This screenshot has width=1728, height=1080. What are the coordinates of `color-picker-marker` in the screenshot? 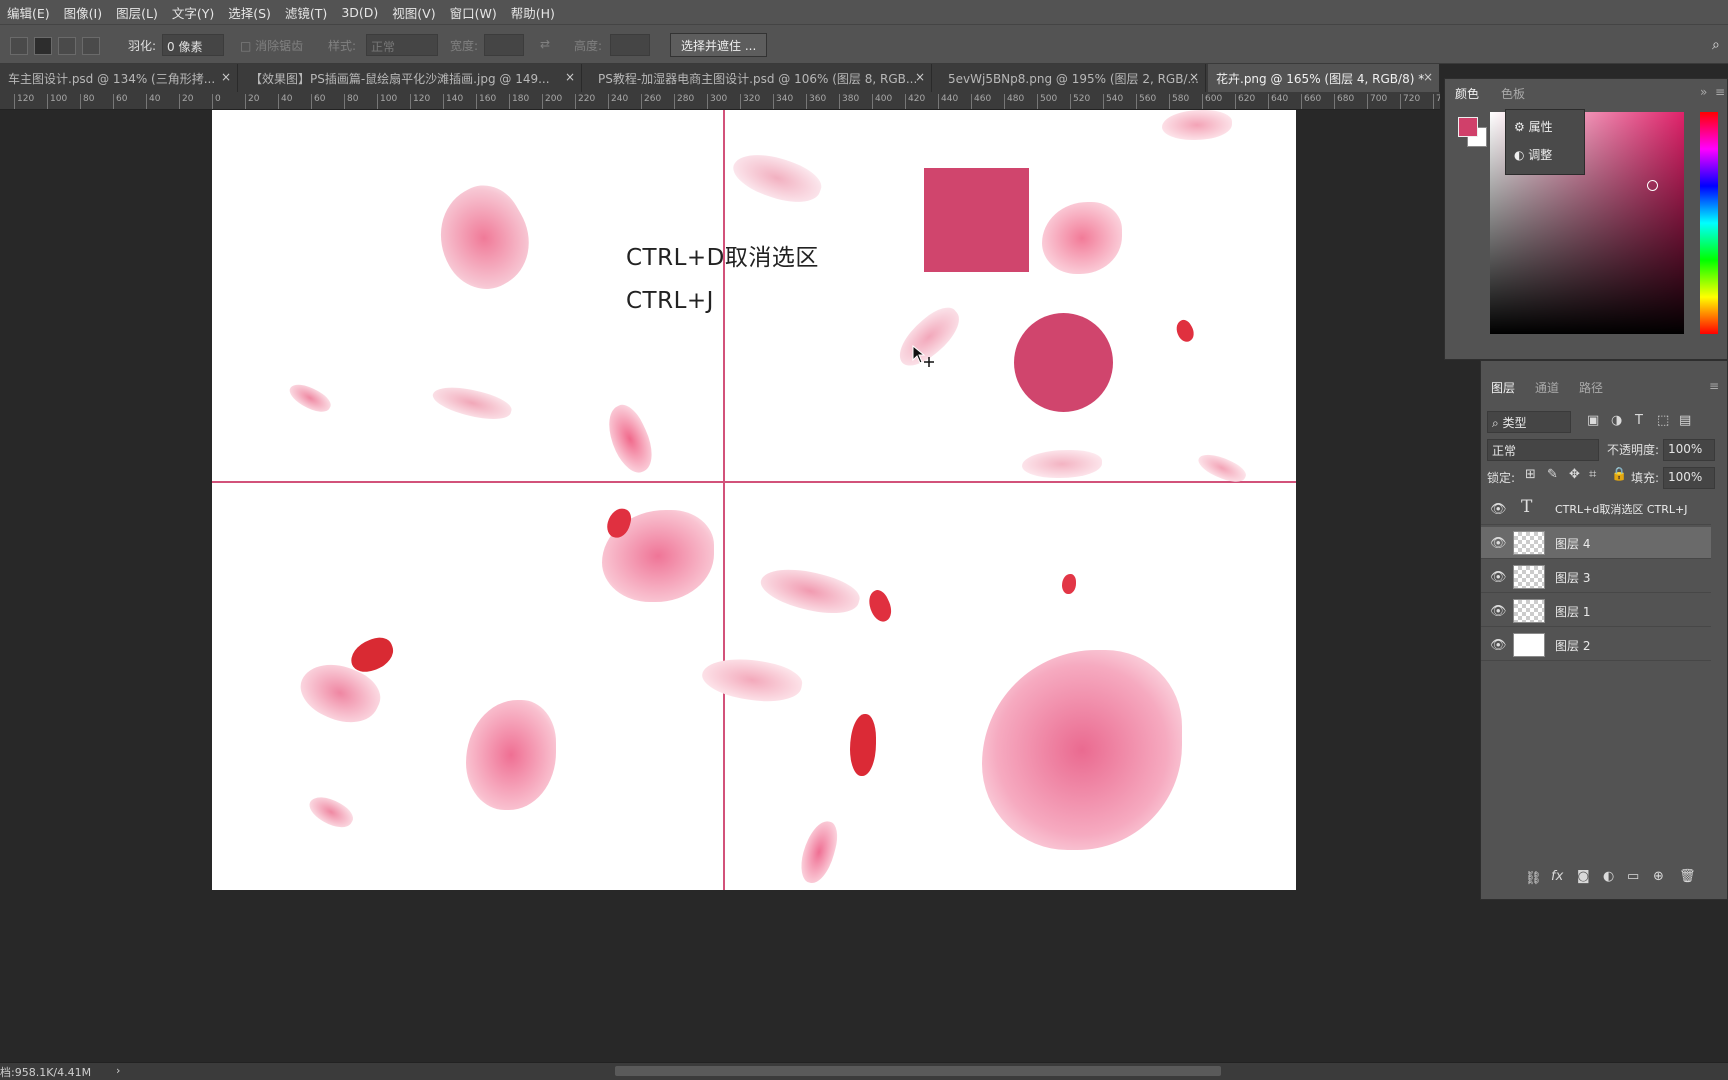 It's located at (1652, 185).